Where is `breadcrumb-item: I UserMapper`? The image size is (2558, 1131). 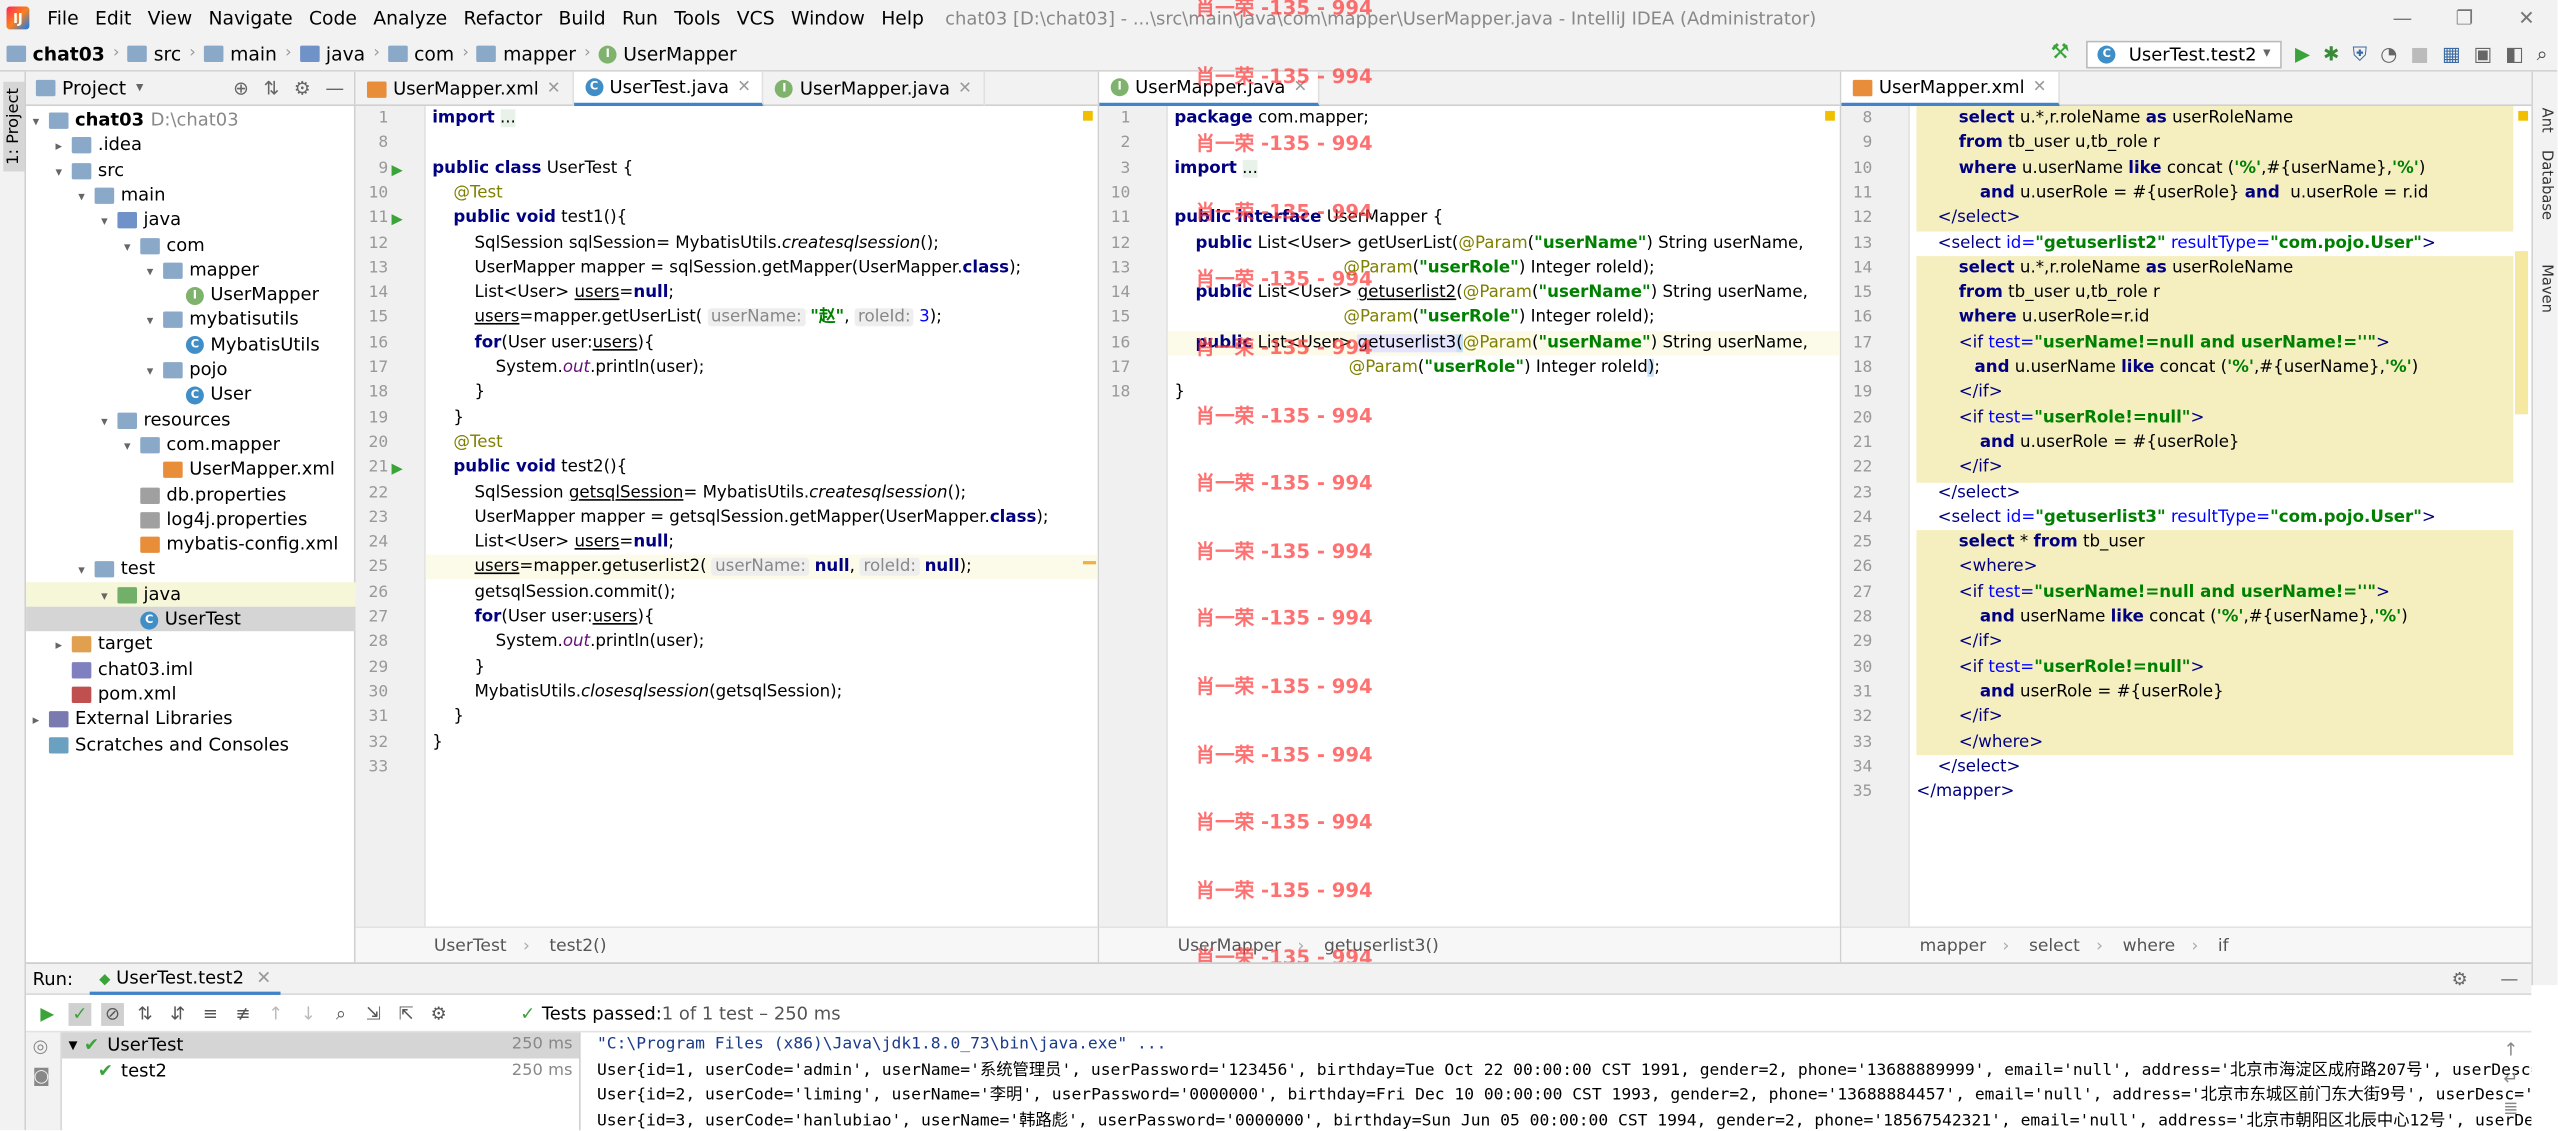
breadcrumb-item: I UserMapper is located at coordinates (667, 53).